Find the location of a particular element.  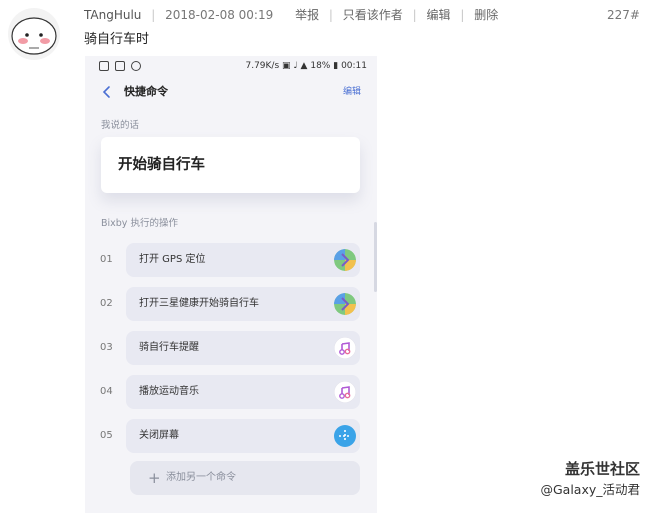

action-label: 播放运动音乐 is located at coordinates (169, 391).